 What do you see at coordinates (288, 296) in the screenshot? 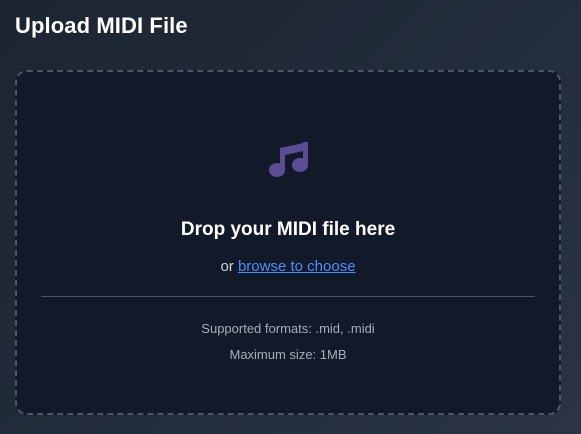
I see `divider` at bounding box center [288, 296].